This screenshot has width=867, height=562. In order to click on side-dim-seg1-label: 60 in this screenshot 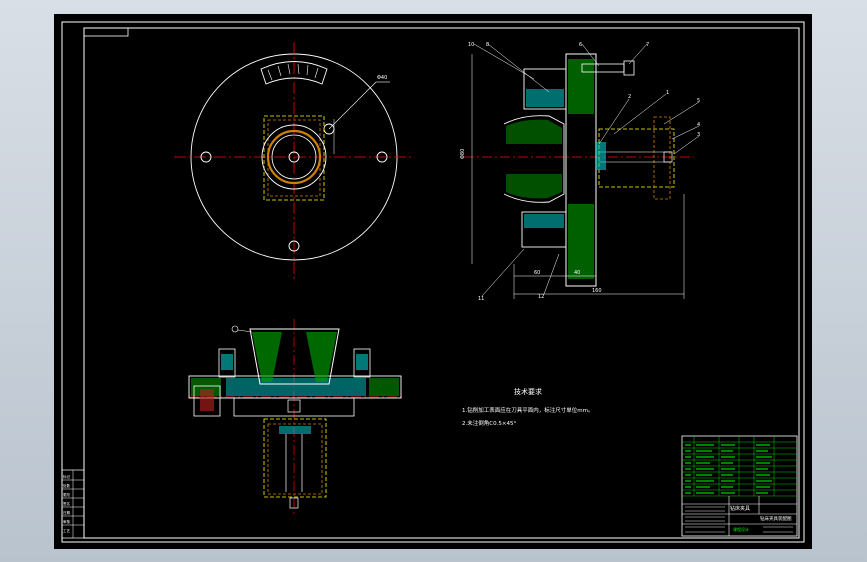, I will do `click(537, 273)`.